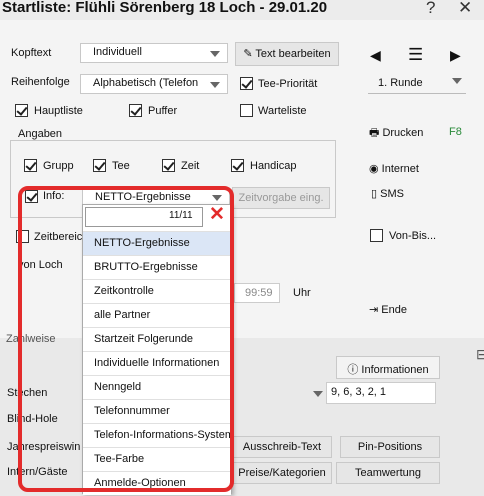  I want to click on info-icon: ⓘ, so click(354, 370).